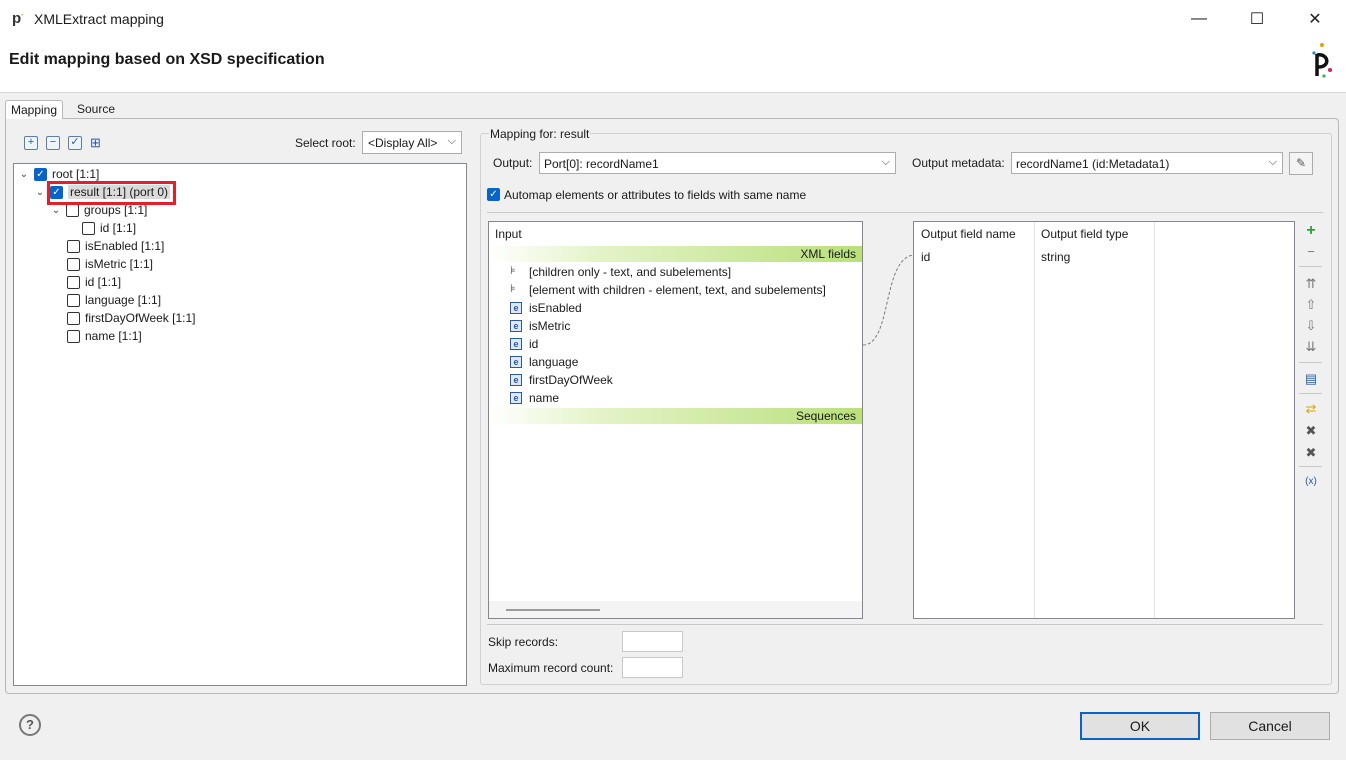 The width and height of the screenshot is (1346, 760). I want to click on tree-node-id: id [1:1], so click(94, 282).